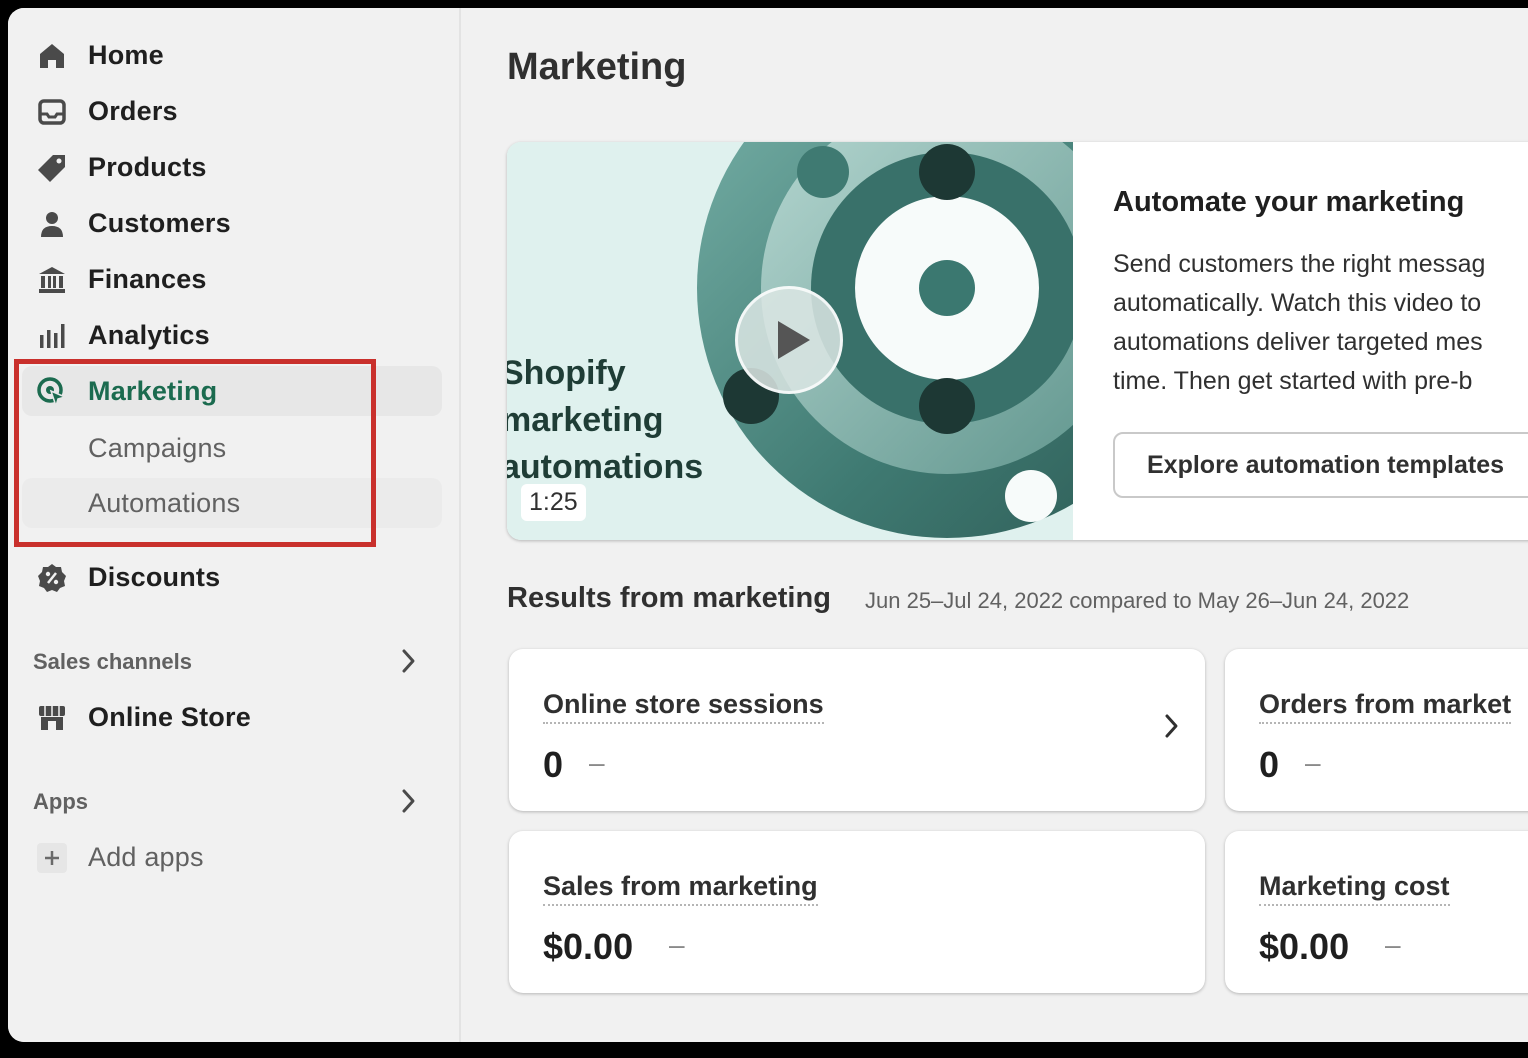  What do you see at coordinates (147, 166) in the screenshot?
I see `sidebar-item-label: Products` at bounding box center [147, 166].